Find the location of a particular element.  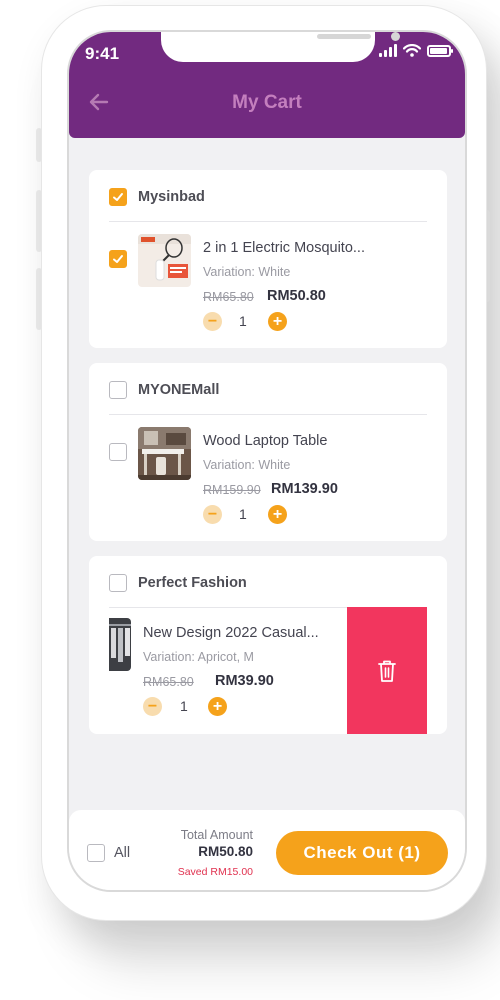

checkout-button: Check Out (1) is located at coordinates (362, 853).